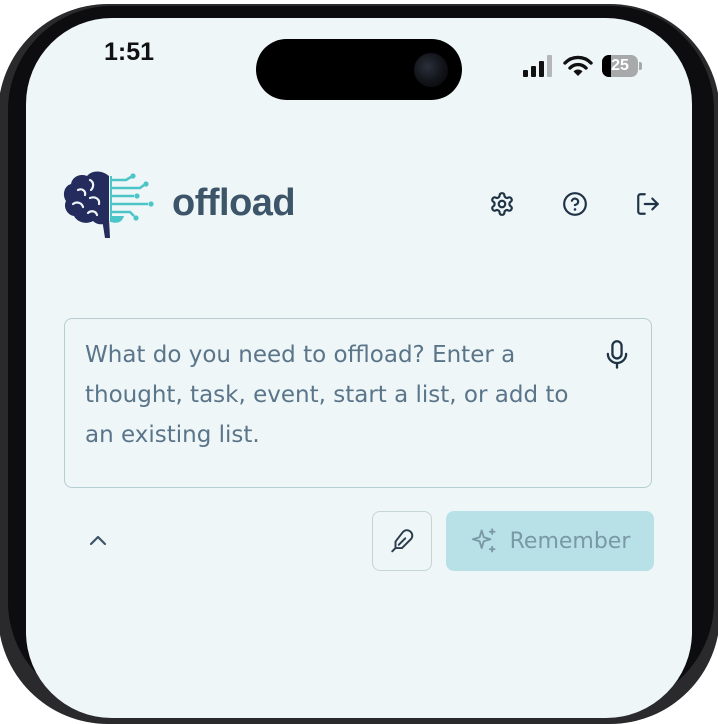 The width and height of the screenshot is (718, 724). I want to click on help-question-icon, so click(575, 204).